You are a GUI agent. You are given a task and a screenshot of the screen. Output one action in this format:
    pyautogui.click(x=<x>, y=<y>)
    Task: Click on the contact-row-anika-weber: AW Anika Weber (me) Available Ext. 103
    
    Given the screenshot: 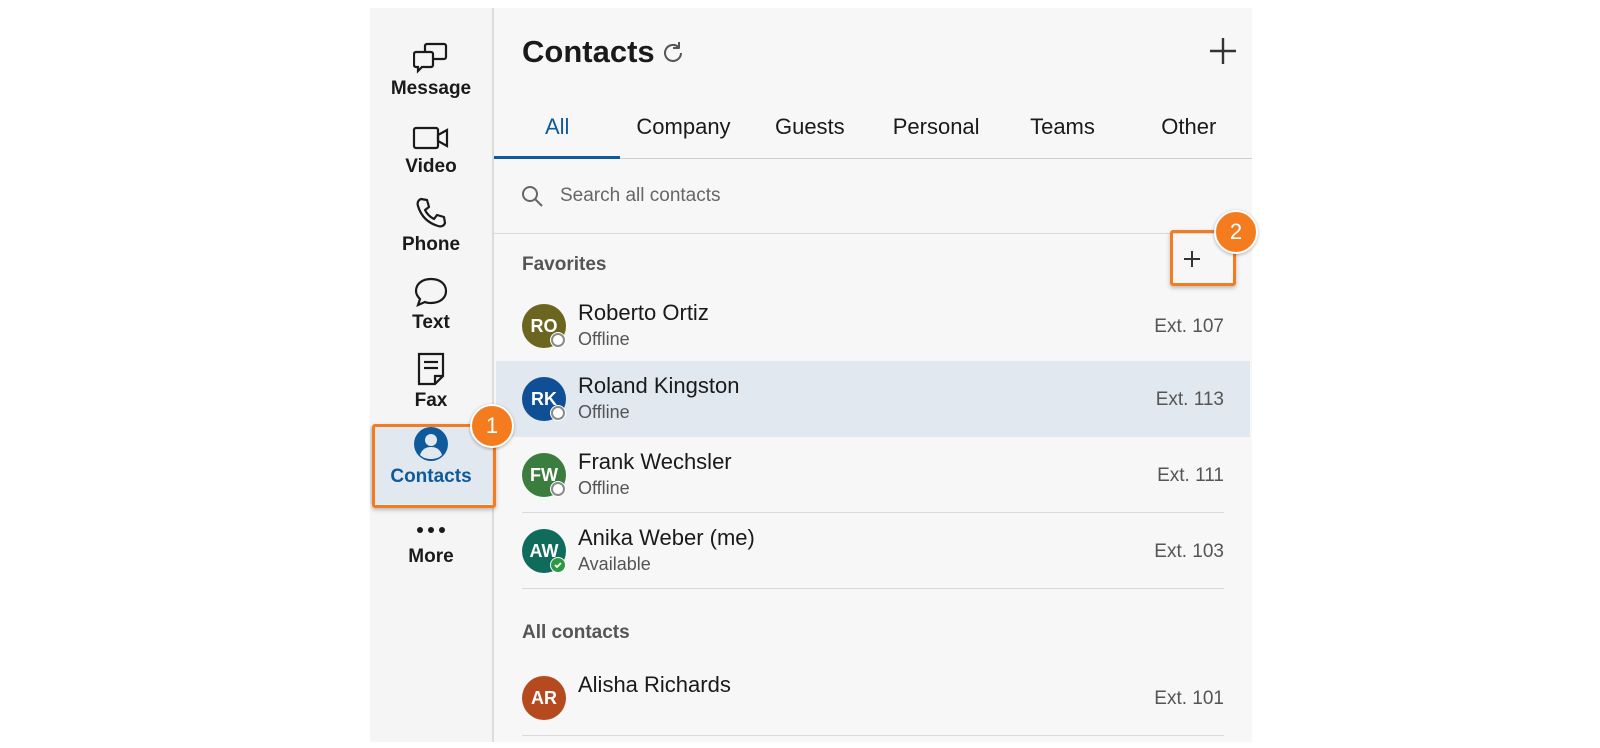 What is the action you would take?
    pyautogui.click(x=873, y=551)
    